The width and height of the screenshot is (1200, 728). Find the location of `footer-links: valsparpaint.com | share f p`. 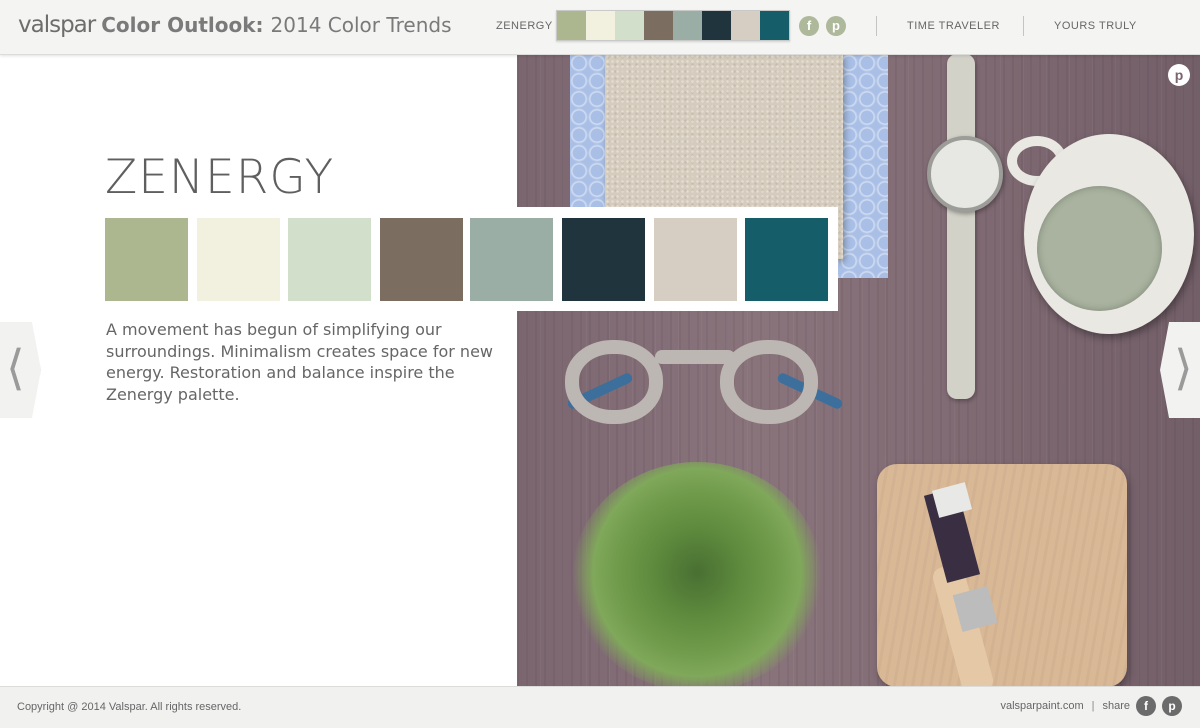

footer-links: valsparpaint.com | share f p is located at coordinates (1091, 706).